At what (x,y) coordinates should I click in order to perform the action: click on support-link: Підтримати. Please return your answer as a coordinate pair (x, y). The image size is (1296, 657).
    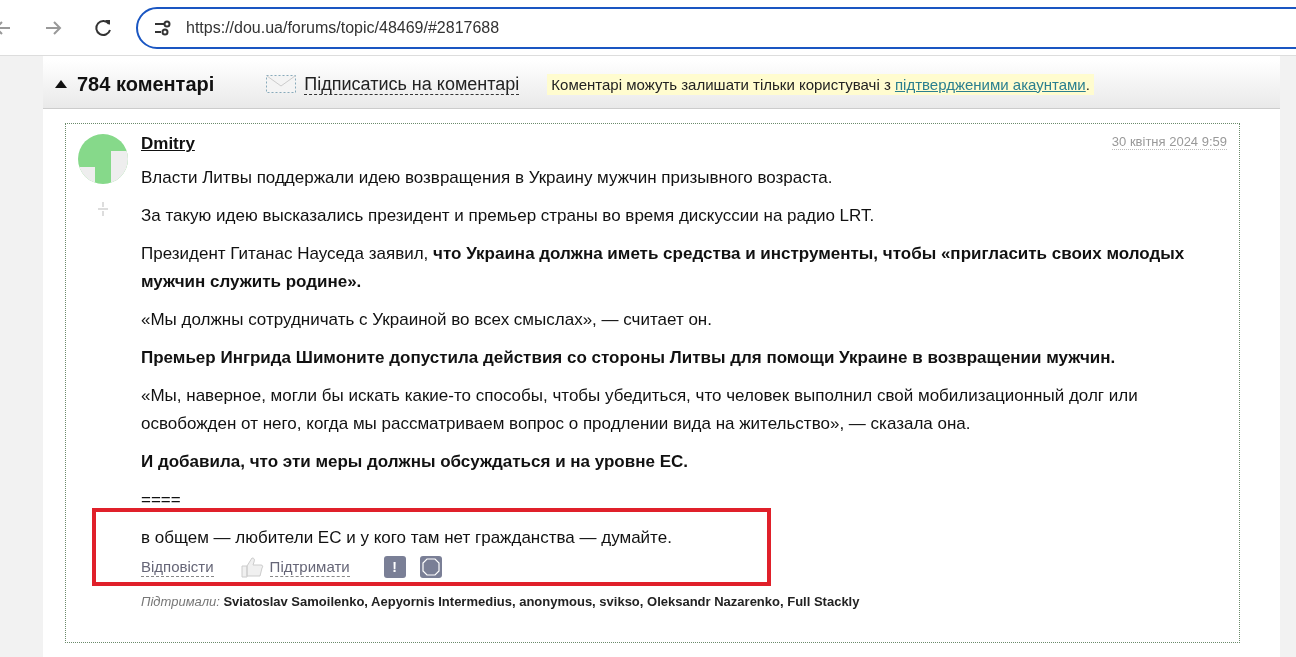
    Looking at the image, I should click on (309, 567).